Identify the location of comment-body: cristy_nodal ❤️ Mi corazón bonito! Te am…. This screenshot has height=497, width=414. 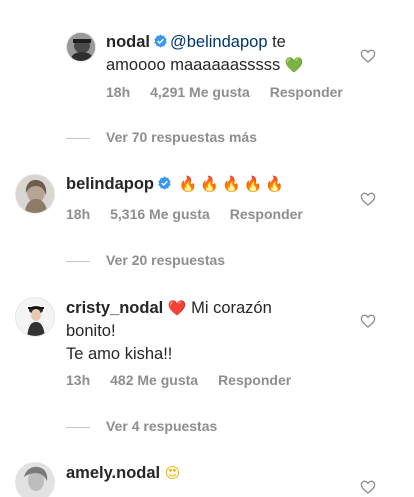
(208, 331).